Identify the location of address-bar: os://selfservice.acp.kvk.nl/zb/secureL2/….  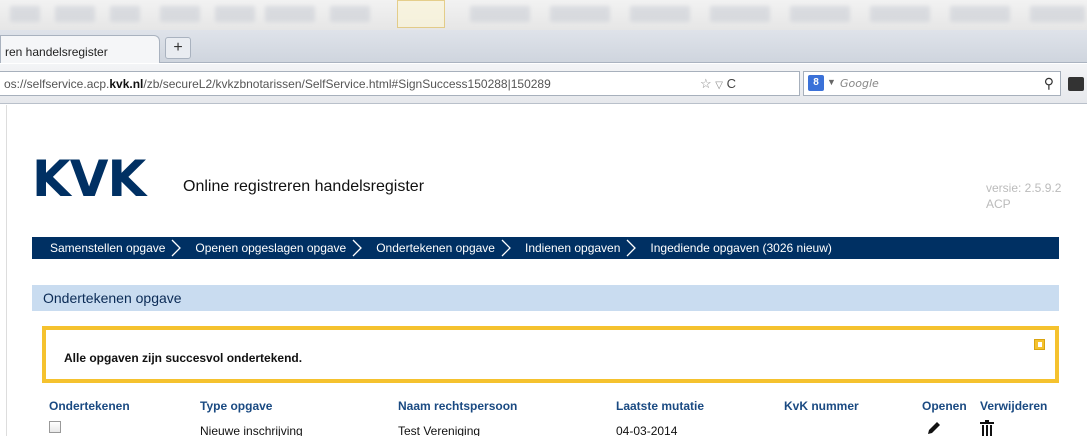
(400, 83).